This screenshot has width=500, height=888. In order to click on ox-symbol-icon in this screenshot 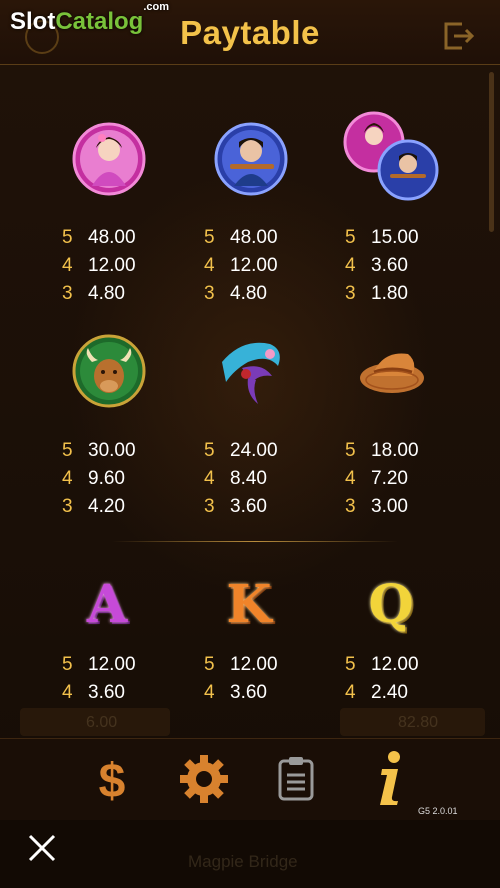, I will do `click(109, 371)`.